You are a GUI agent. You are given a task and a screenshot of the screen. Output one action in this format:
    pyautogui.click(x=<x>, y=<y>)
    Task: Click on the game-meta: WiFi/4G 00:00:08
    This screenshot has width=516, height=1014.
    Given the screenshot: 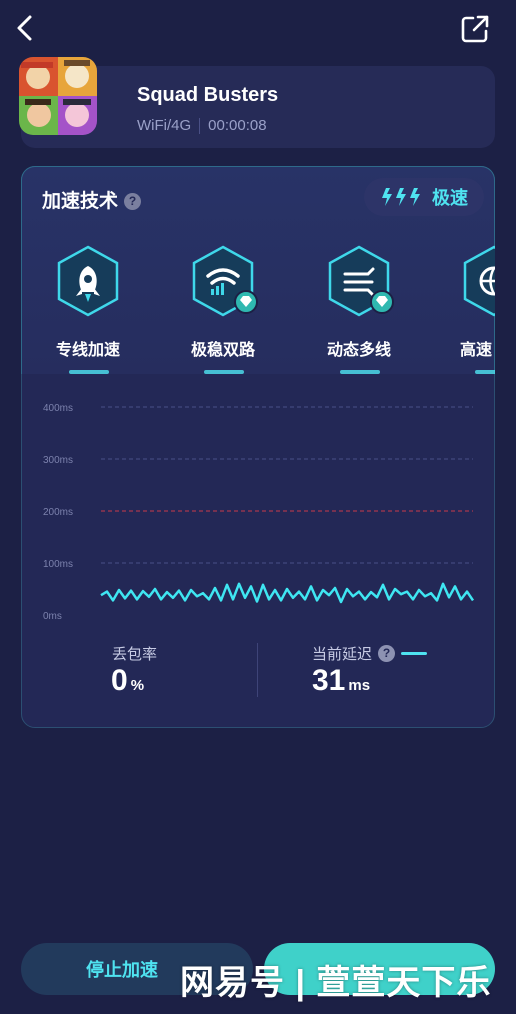 What is the action you would take?
    pyautogui.click(x=202, y=125)
    